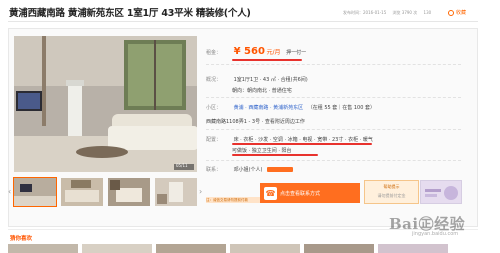  I want to click on thumb-prev-icon: ‹, so click(10, 192).